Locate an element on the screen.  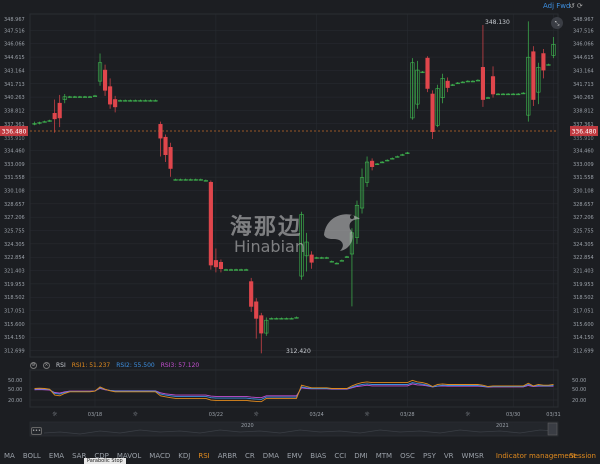
price-tick-right: 328.657 is located at coordinates (583, 205).